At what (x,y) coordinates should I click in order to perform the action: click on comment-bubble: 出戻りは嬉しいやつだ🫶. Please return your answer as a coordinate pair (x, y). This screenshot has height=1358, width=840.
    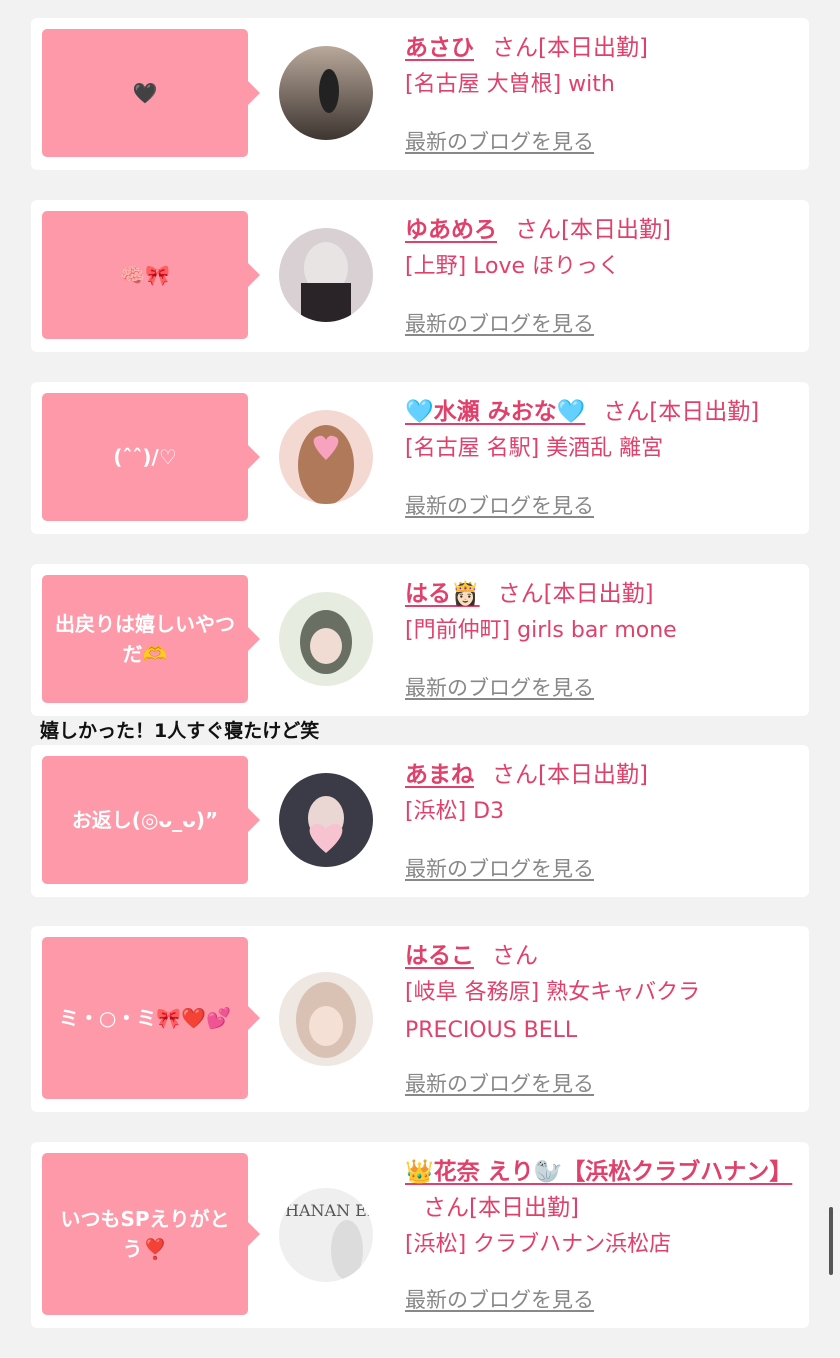
    Looking at the image, I should click on (151, 639).